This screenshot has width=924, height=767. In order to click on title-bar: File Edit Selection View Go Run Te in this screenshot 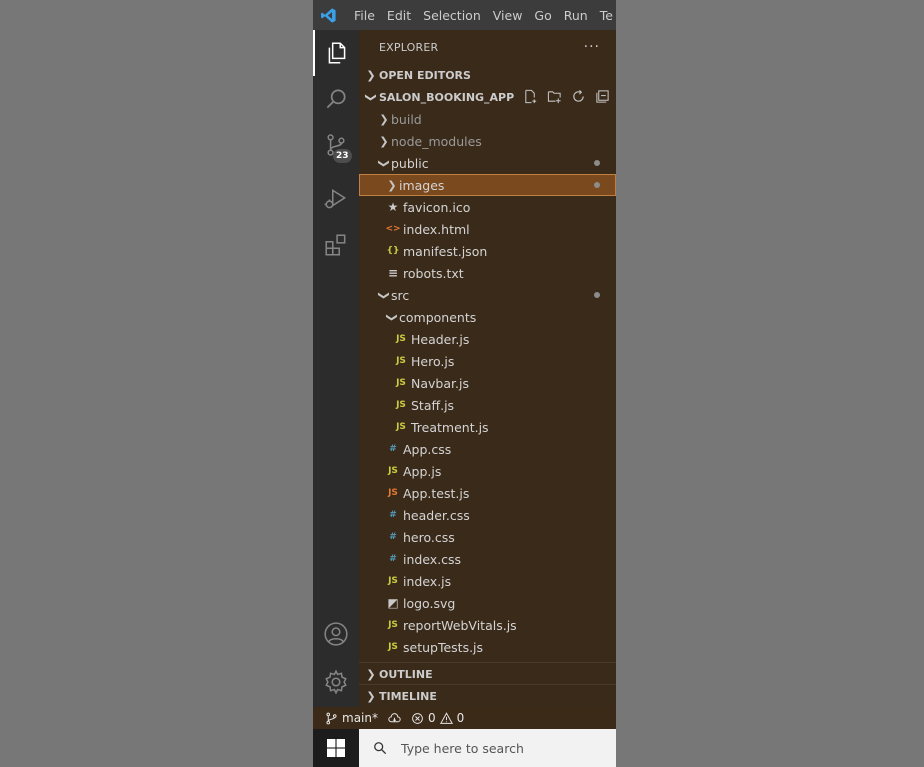, I will do `click(464, 15)`.